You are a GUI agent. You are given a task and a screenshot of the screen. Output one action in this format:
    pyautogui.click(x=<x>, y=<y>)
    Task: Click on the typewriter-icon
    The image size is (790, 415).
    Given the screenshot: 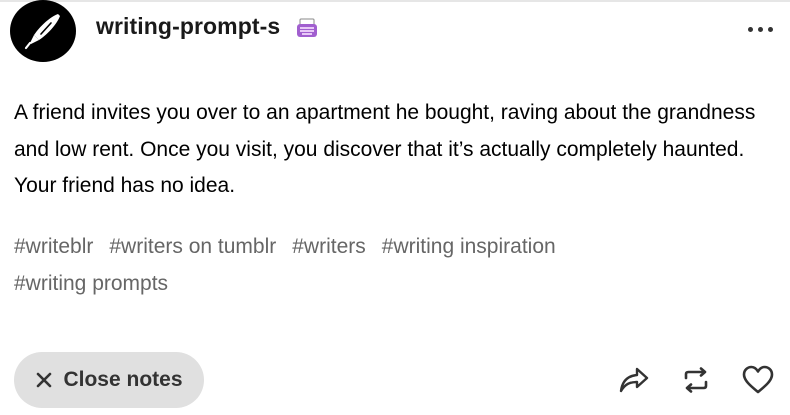 What is the action you would take?
    pyautogui.click(x=307, y=28)
    